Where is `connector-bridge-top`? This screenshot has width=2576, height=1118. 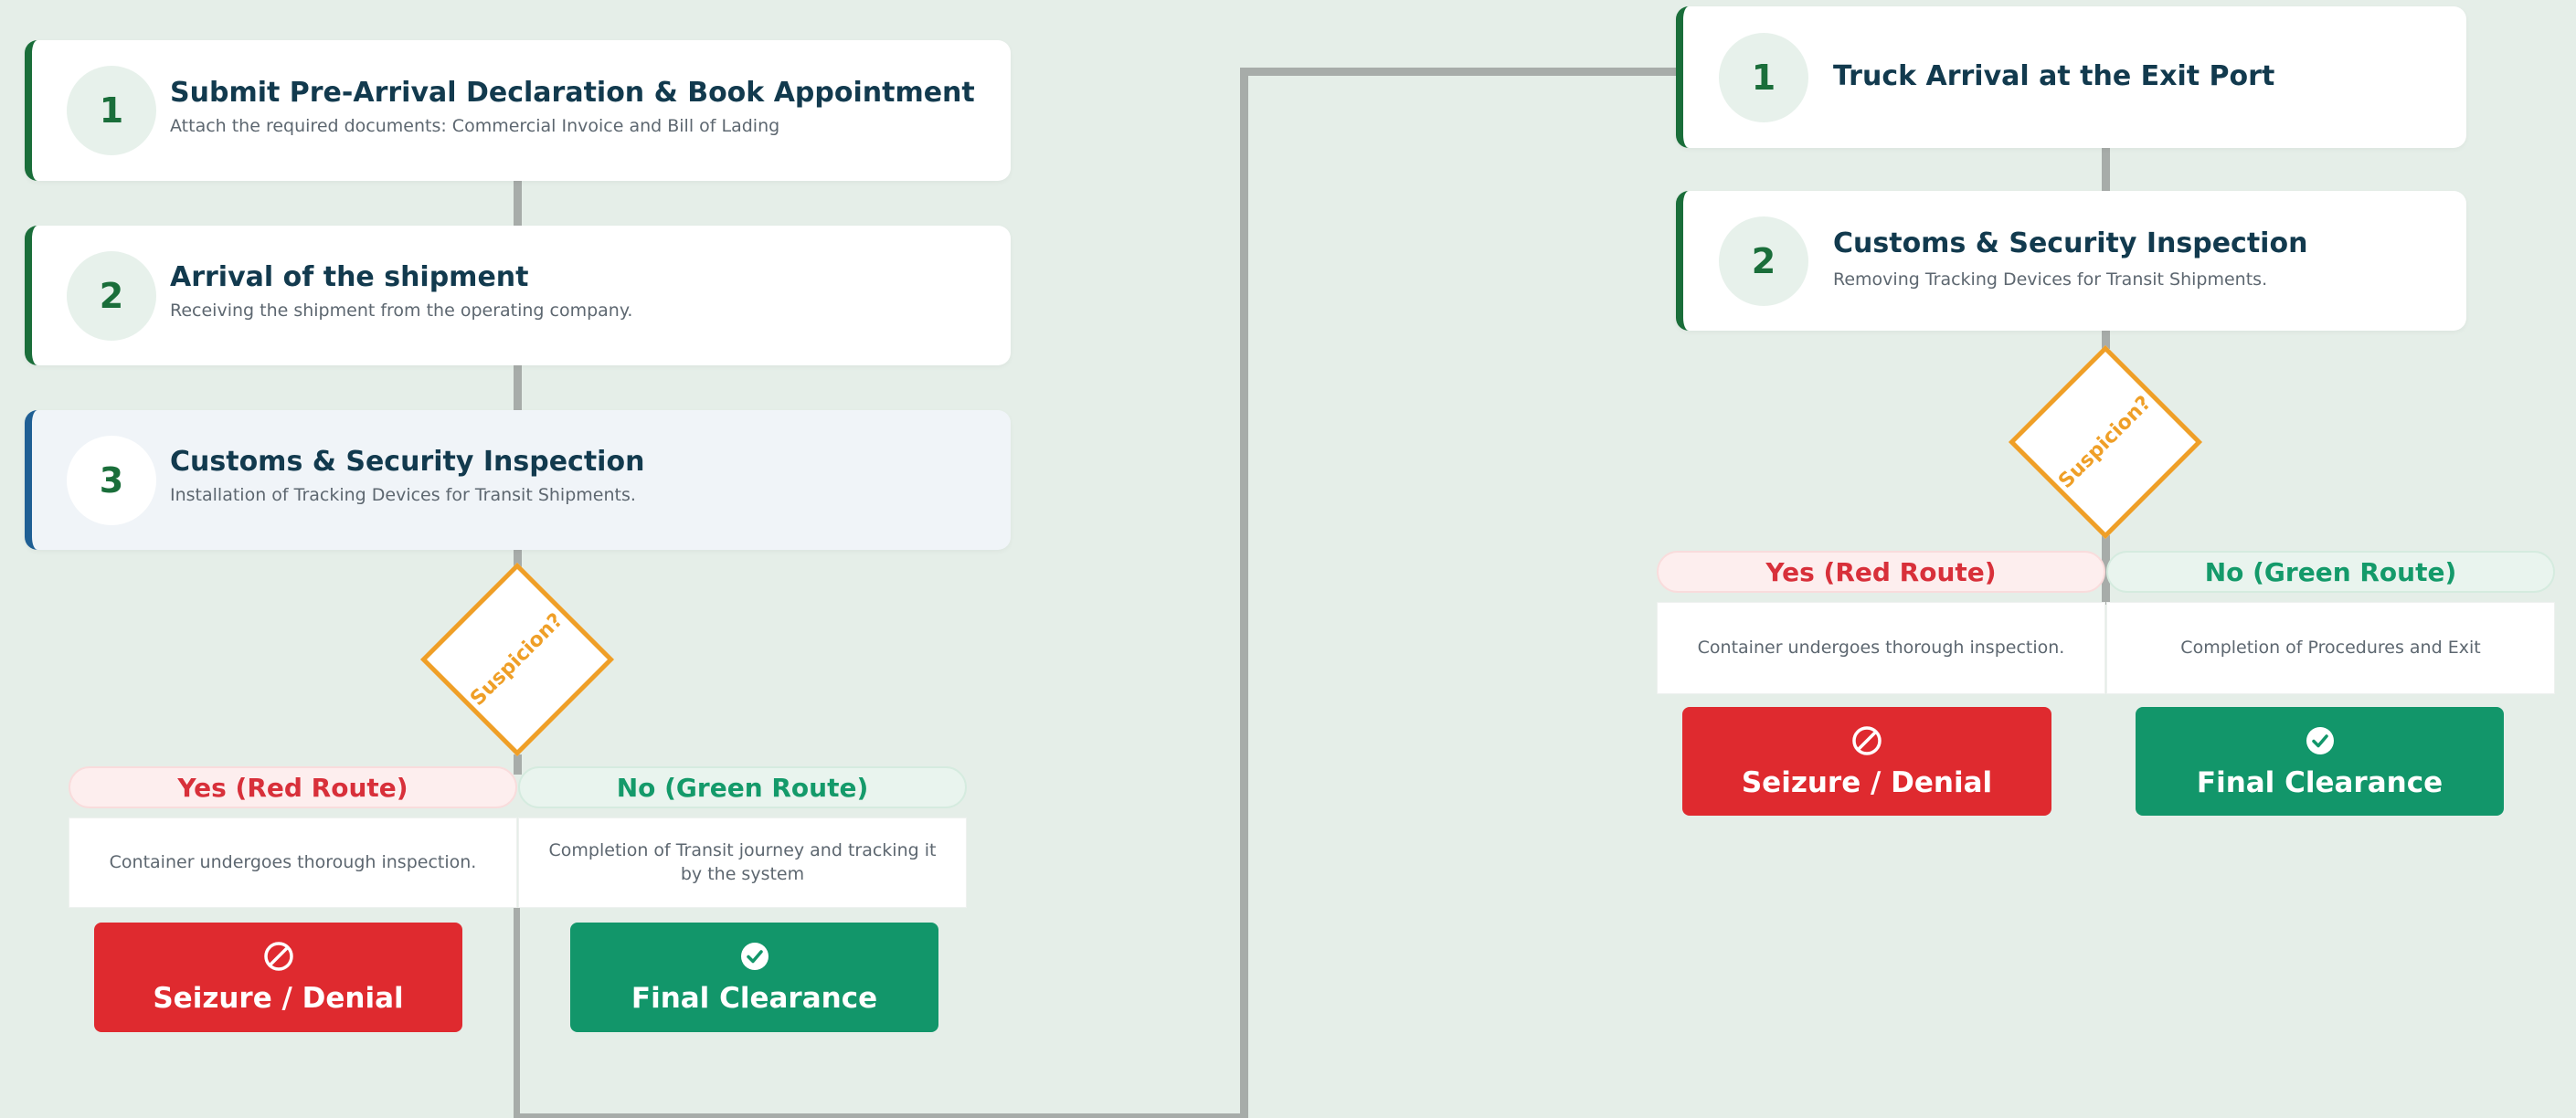
connector-bridge-top is located at coordinates (1460, 72).